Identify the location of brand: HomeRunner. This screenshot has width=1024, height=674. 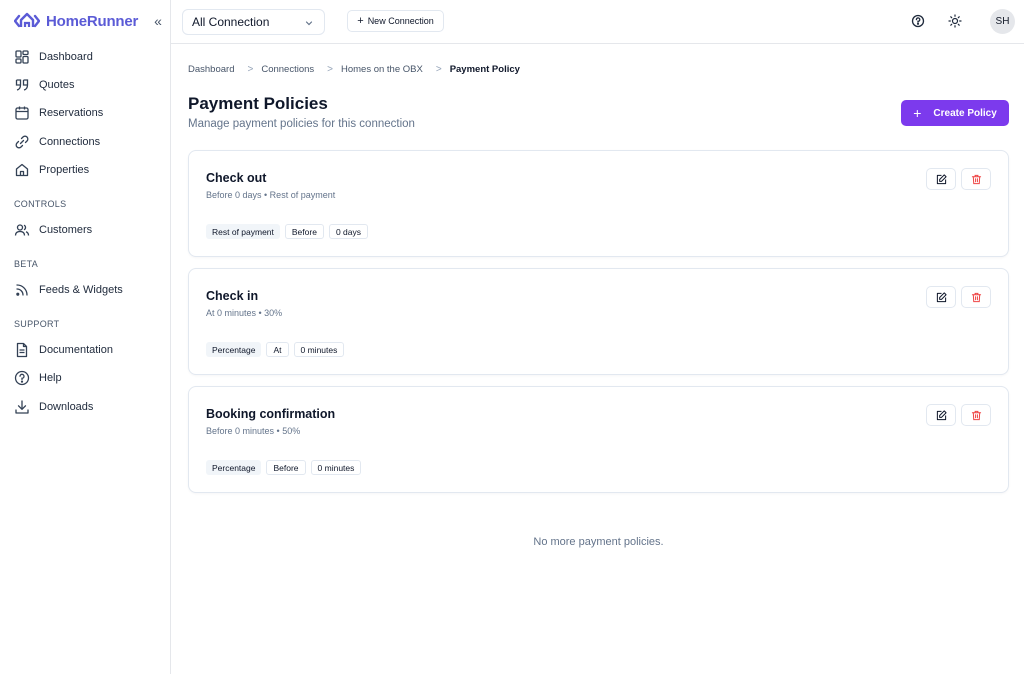
(76, 21).